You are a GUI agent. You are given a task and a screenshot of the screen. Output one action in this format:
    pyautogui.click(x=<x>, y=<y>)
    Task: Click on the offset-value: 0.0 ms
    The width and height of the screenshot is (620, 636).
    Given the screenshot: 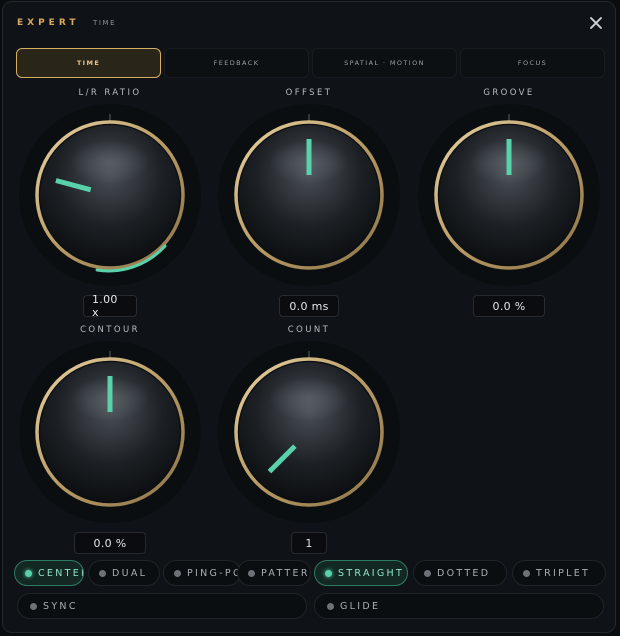 What is the action you would take?
    pyautogui.click(x=309, y=306)
    